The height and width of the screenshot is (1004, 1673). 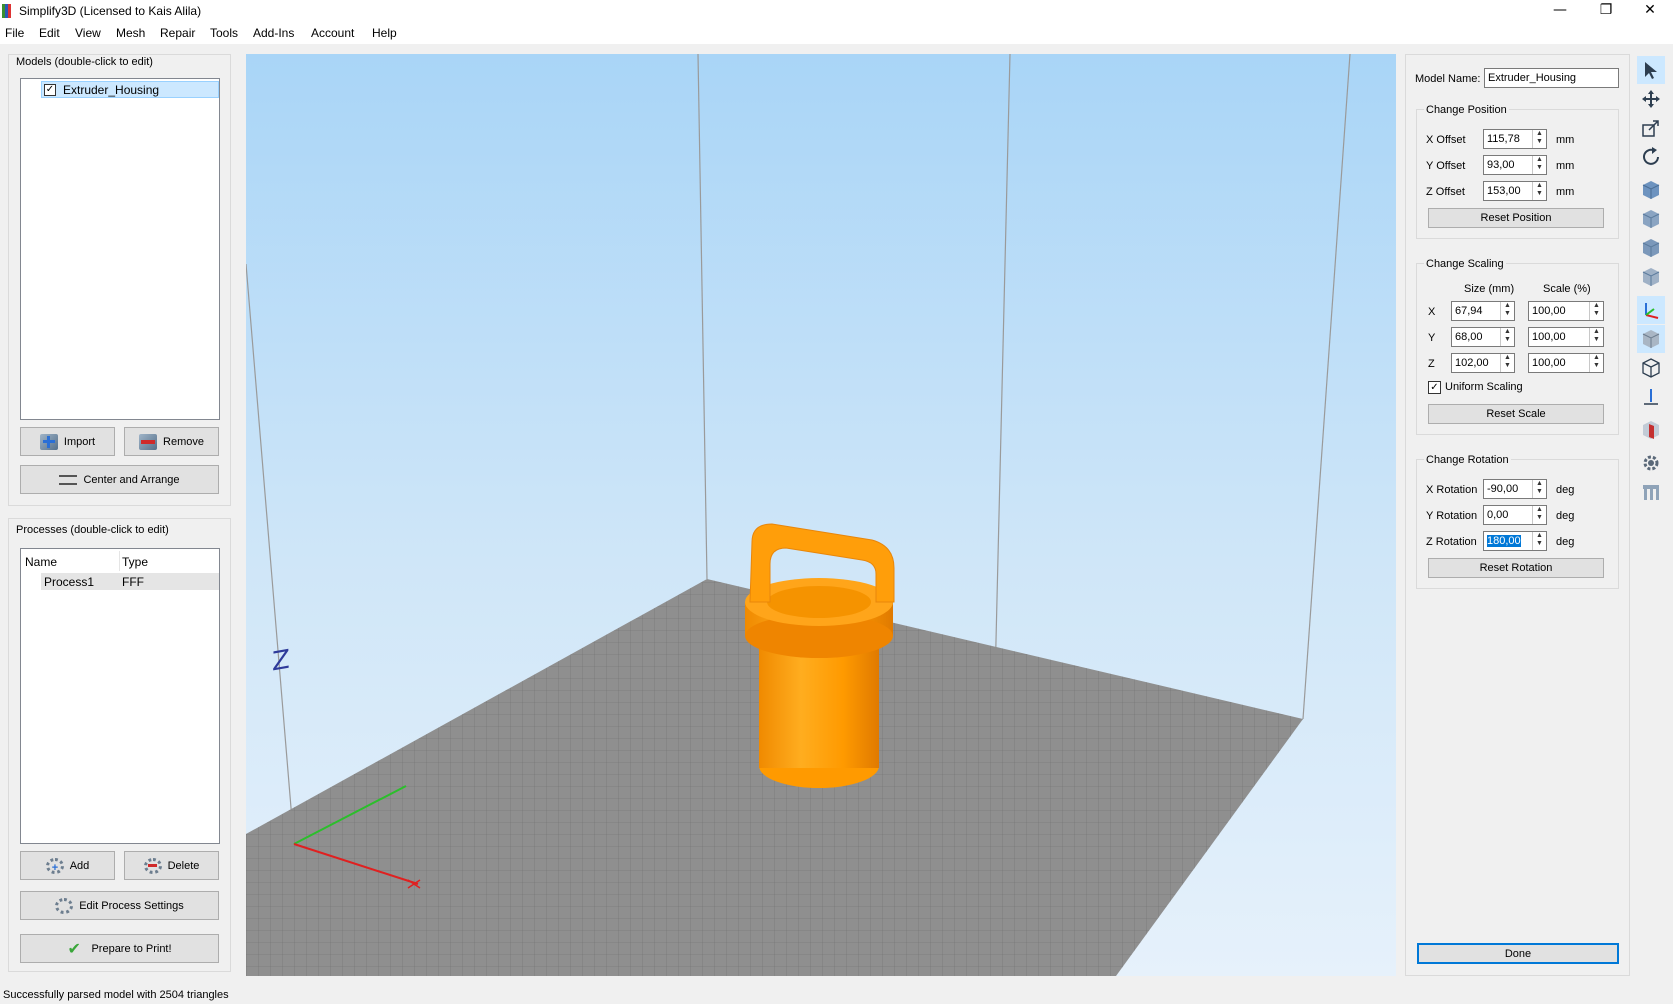 I want to click on show-axes-button, so click(x=1651, y=310).